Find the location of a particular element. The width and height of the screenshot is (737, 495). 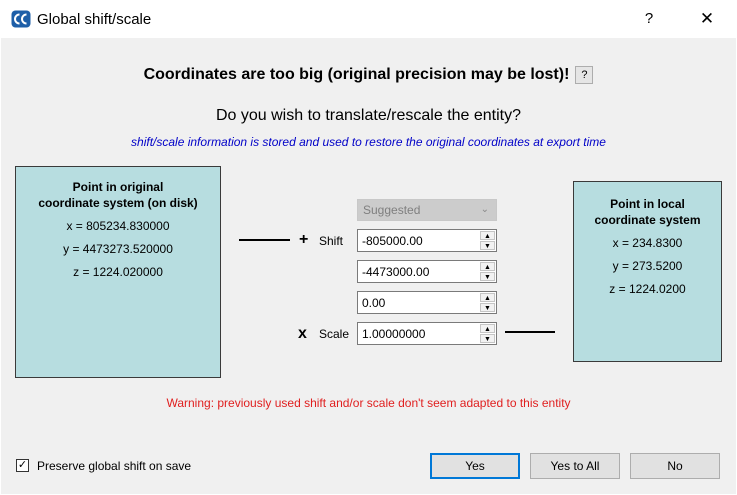

original-x: x = 805234.830000 is located at coordinates (118, 226).